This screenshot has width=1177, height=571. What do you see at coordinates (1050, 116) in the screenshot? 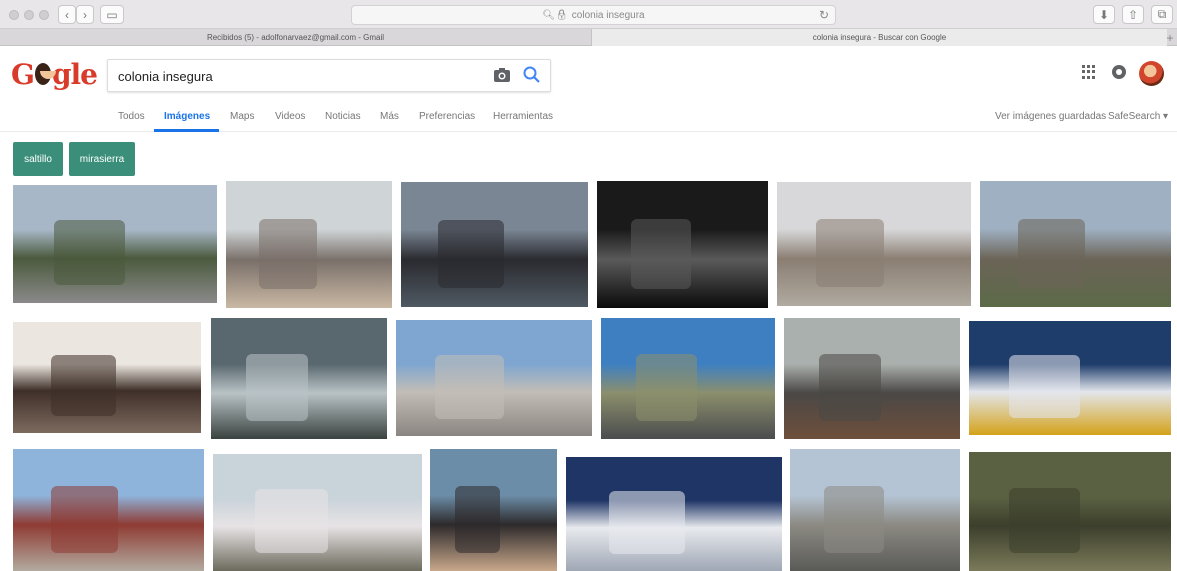
I see `saved-images-link: Ver imágenes guardadas` at bounding box center [1050, 116].